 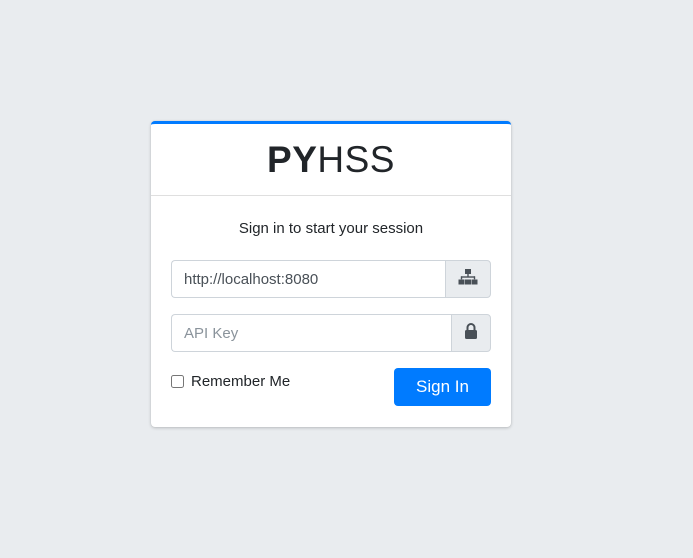 I want to click on api-key-input-group, so click(x=331, y=333).